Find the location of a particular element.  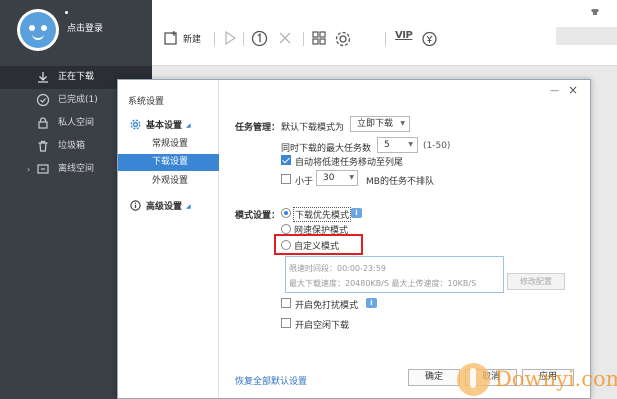

close-icon is located at coordinates (285, 38).